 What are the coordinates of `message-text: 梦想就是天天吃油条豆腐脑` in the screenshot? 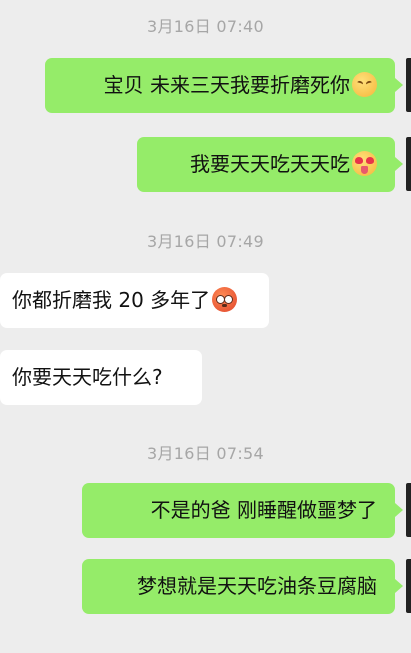 It's located at (257, 586).